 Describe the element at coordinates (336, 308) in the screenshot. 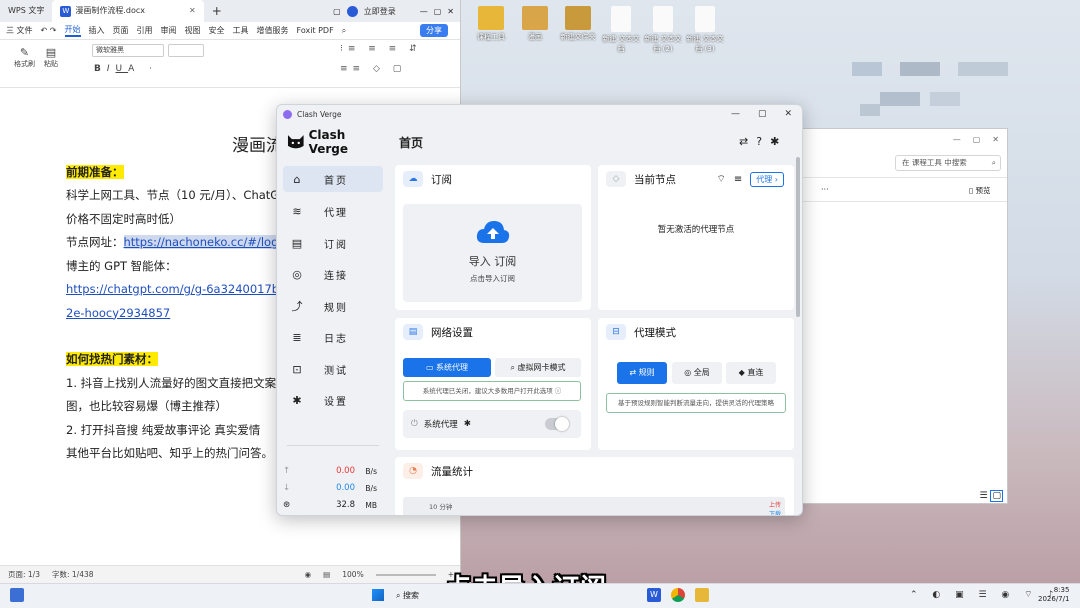

I see `sidebar-item-label: 规则` at that location.